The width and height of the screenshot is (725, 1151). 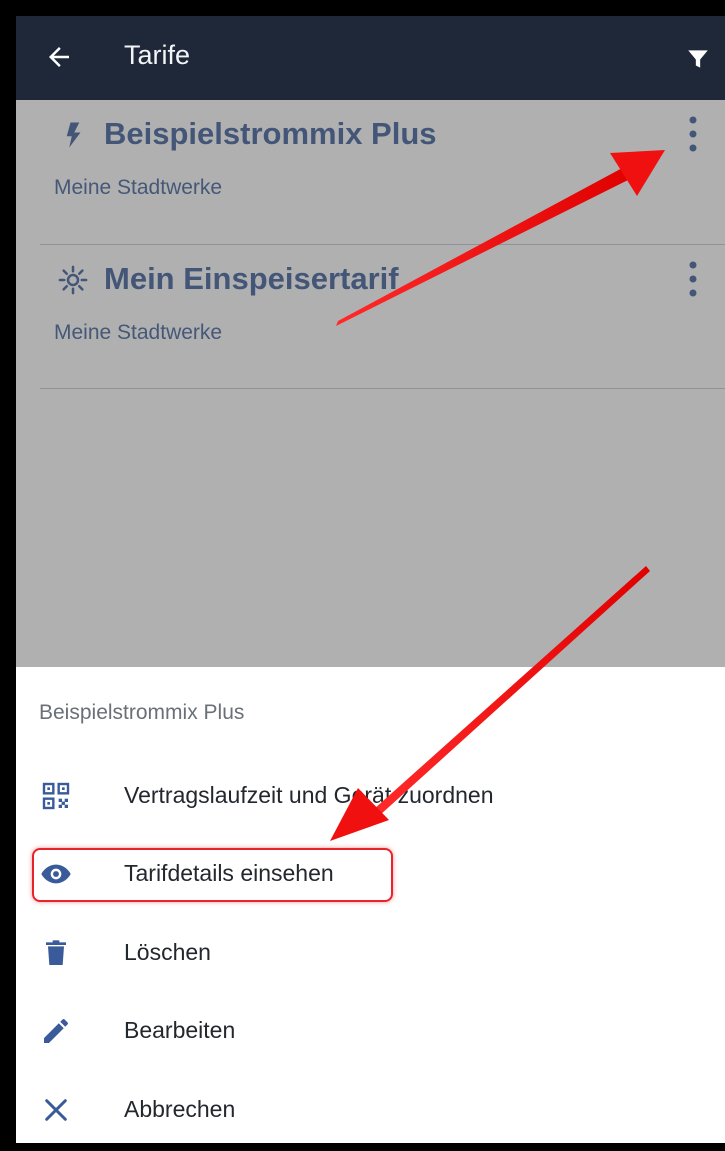 What do you see at coordinates (370, 1110) in the screenshot?
I see `menu-item-cancel: Abbrechen` at bounding box center [370, 1110].